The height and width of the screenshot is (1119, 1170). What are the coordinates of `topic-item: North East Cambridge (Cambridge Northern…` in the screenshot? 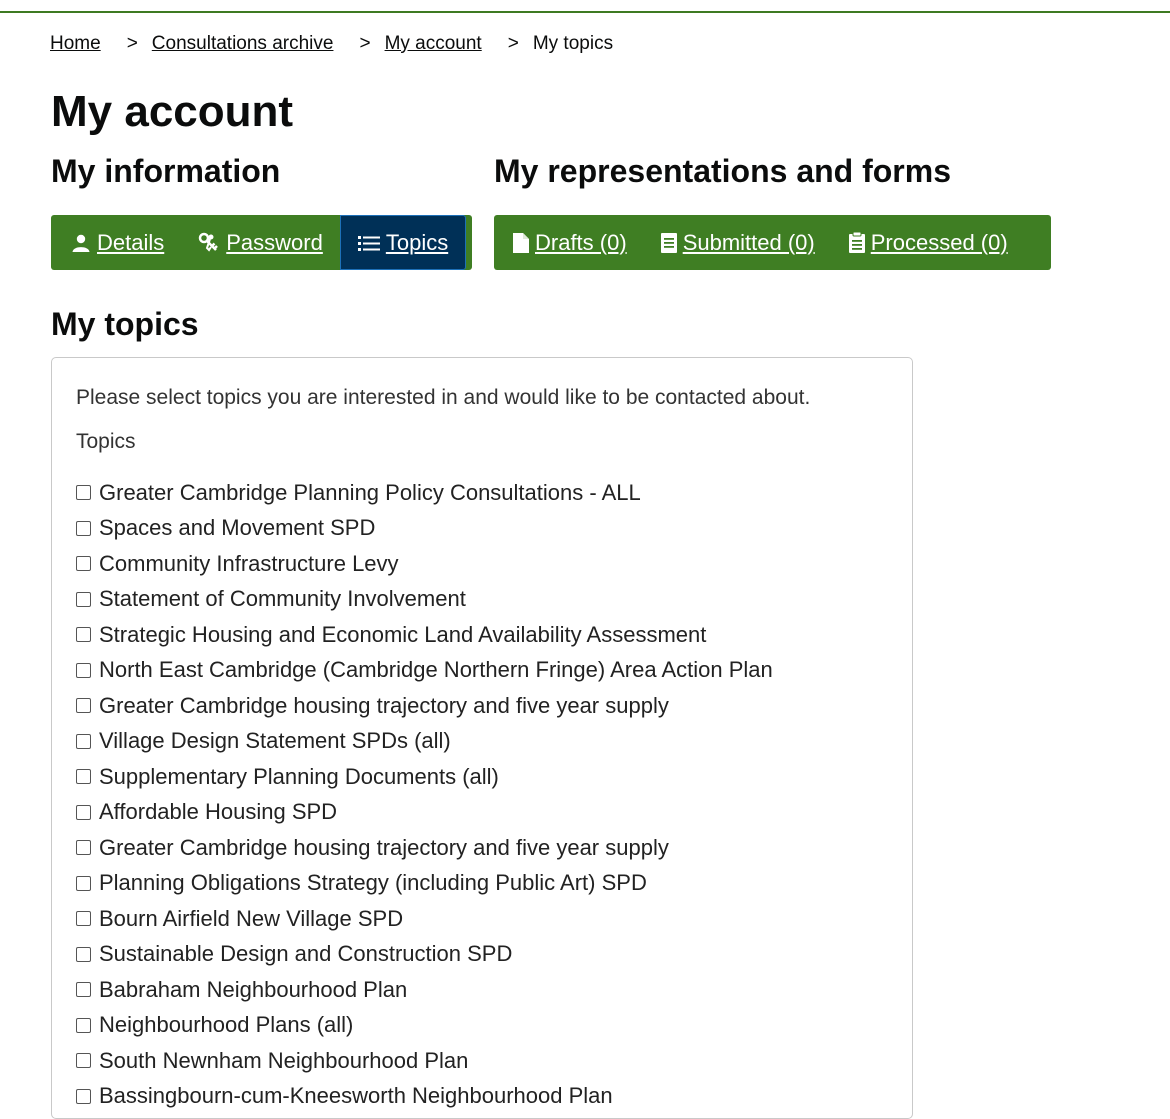 It's located at (424, 671).